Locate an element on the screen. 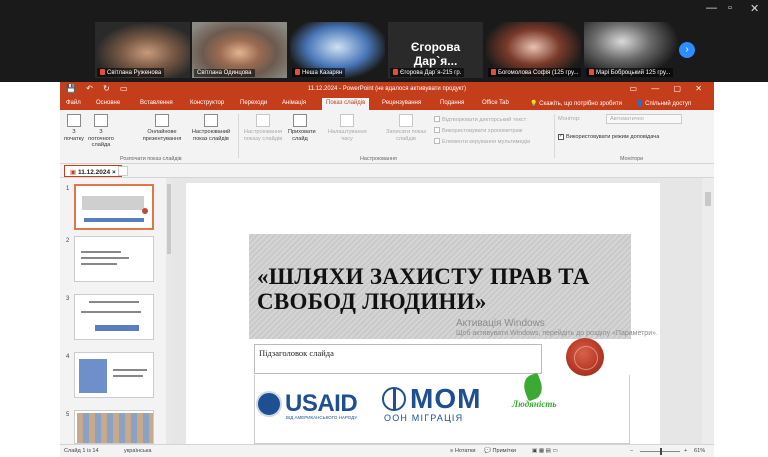 Image resolution: width=768 pixels, height=457 pixels. monitor-select: Автоматично is located at coordinates (644, 119).